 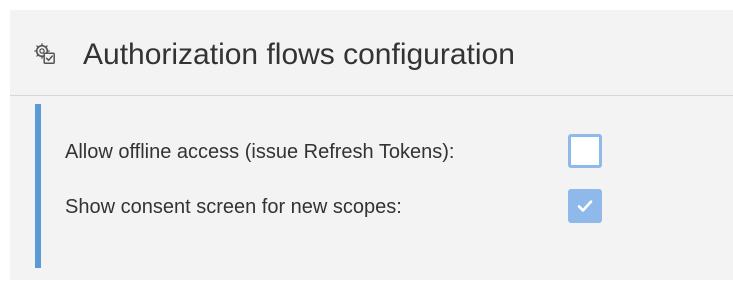 I want to click on checkmark-icon, so click(x=585, y=206).